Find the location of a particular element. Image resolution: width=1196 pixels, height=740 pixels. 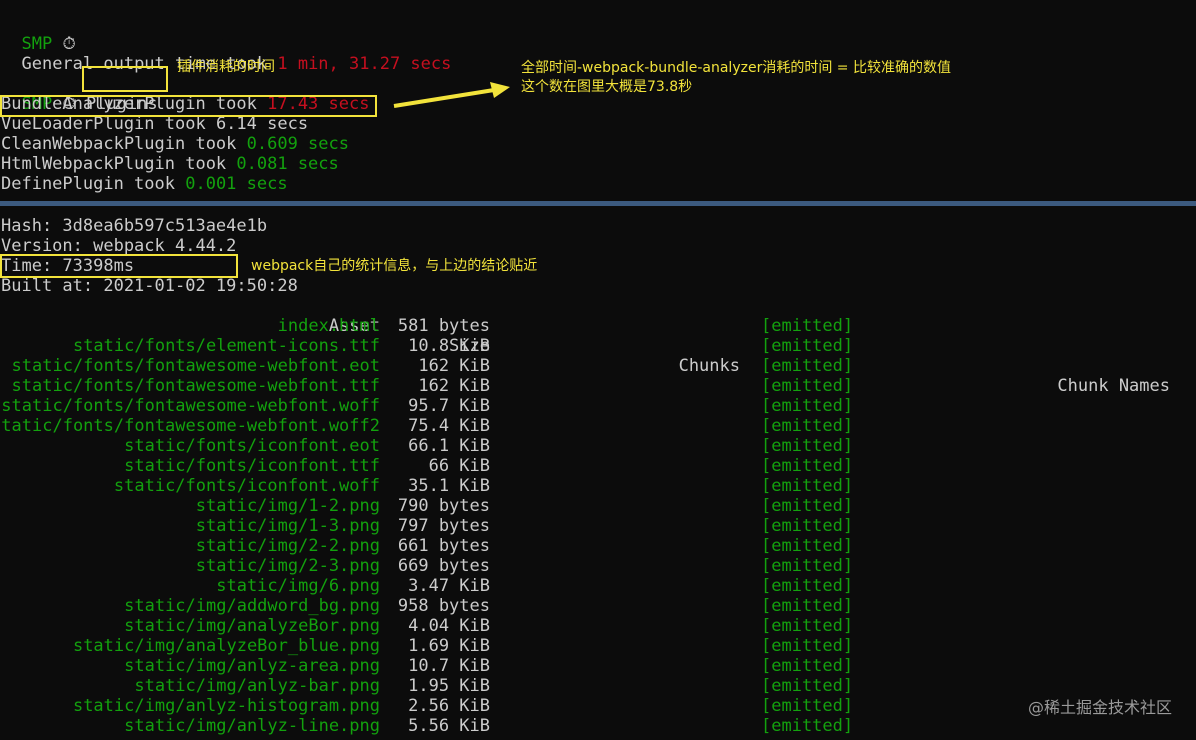

plugin-name: CleanWebpackPlugin took is located at coordinates (124, 144).